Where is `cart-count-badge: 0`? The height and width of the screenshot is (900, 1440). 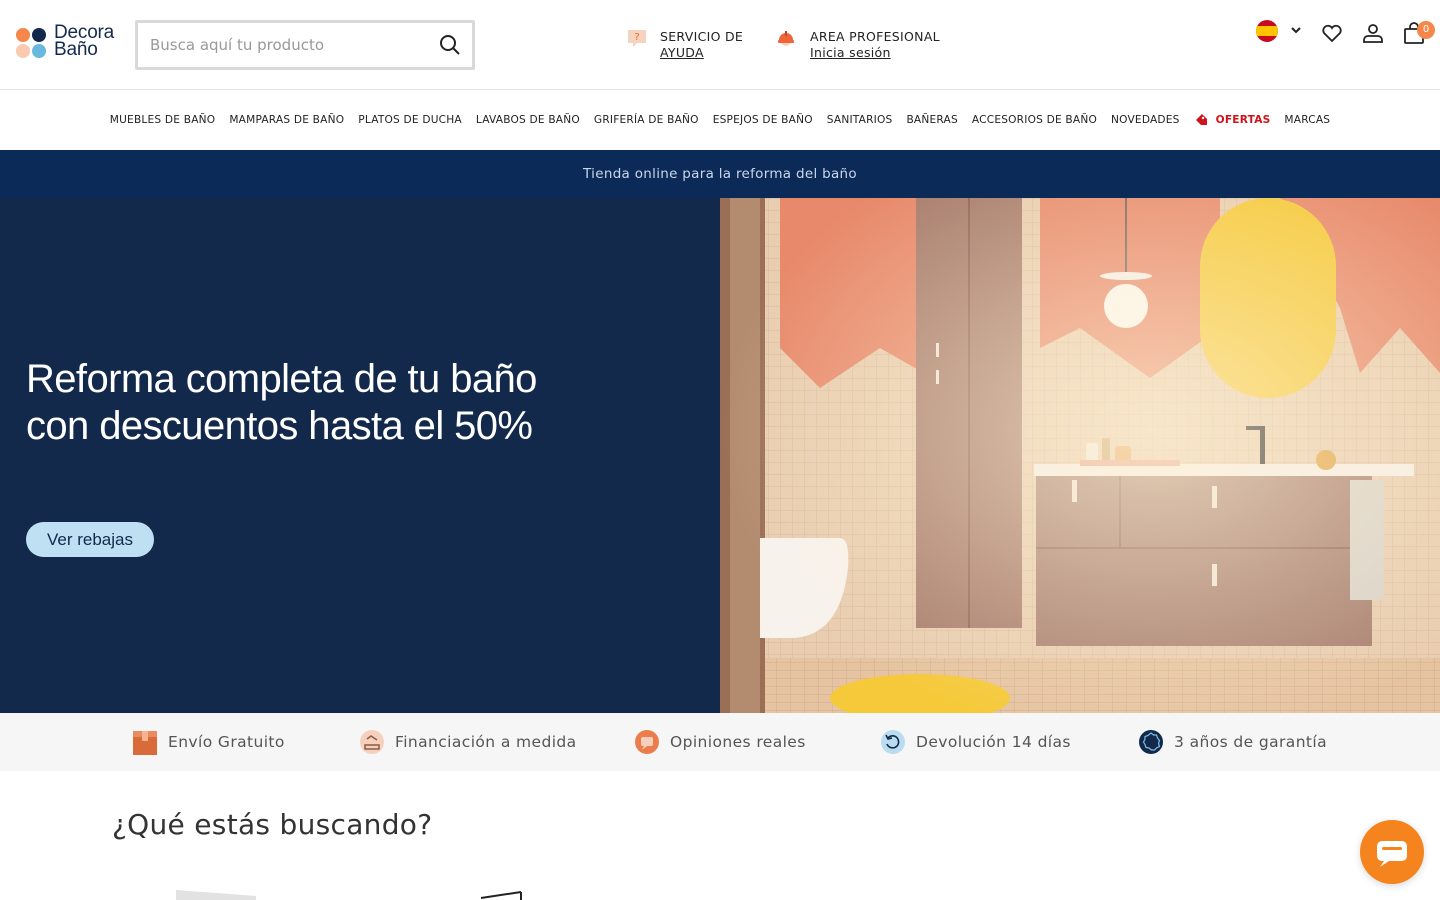
cart-count-badge: 0 is located at coordinates (1426, 30).